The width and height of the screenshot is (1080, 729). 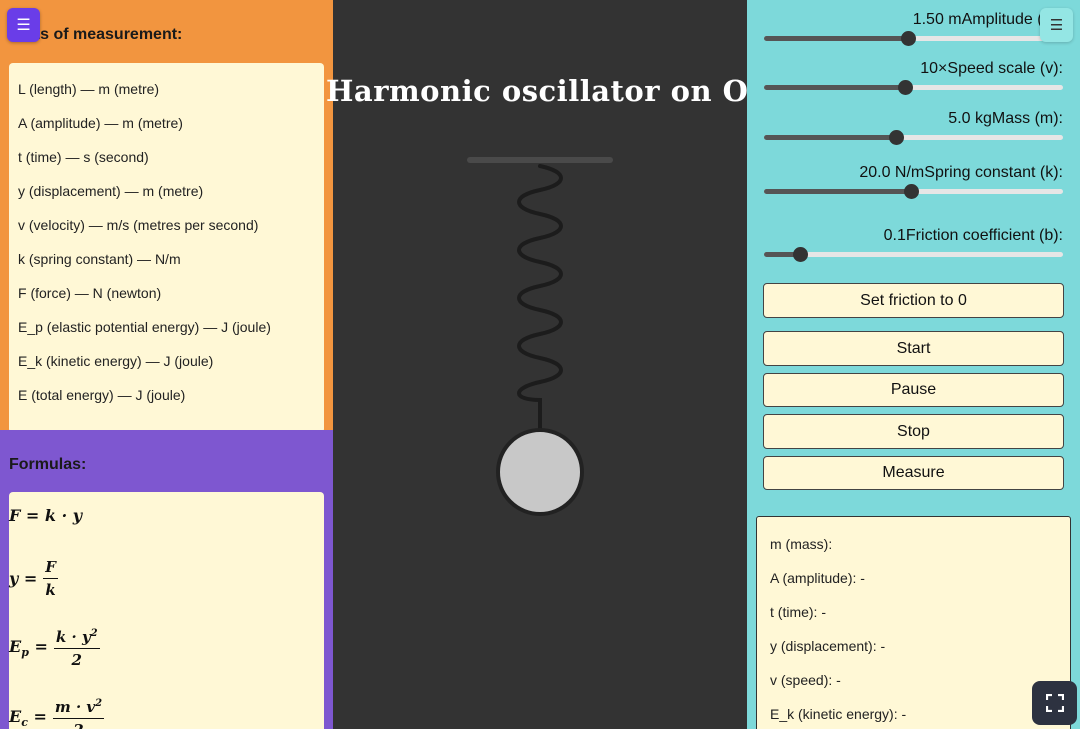 What do you see at coordinates (913, 473) in the screenshot?
I see `measure-button: Measure` at bounding box center [913, 473].